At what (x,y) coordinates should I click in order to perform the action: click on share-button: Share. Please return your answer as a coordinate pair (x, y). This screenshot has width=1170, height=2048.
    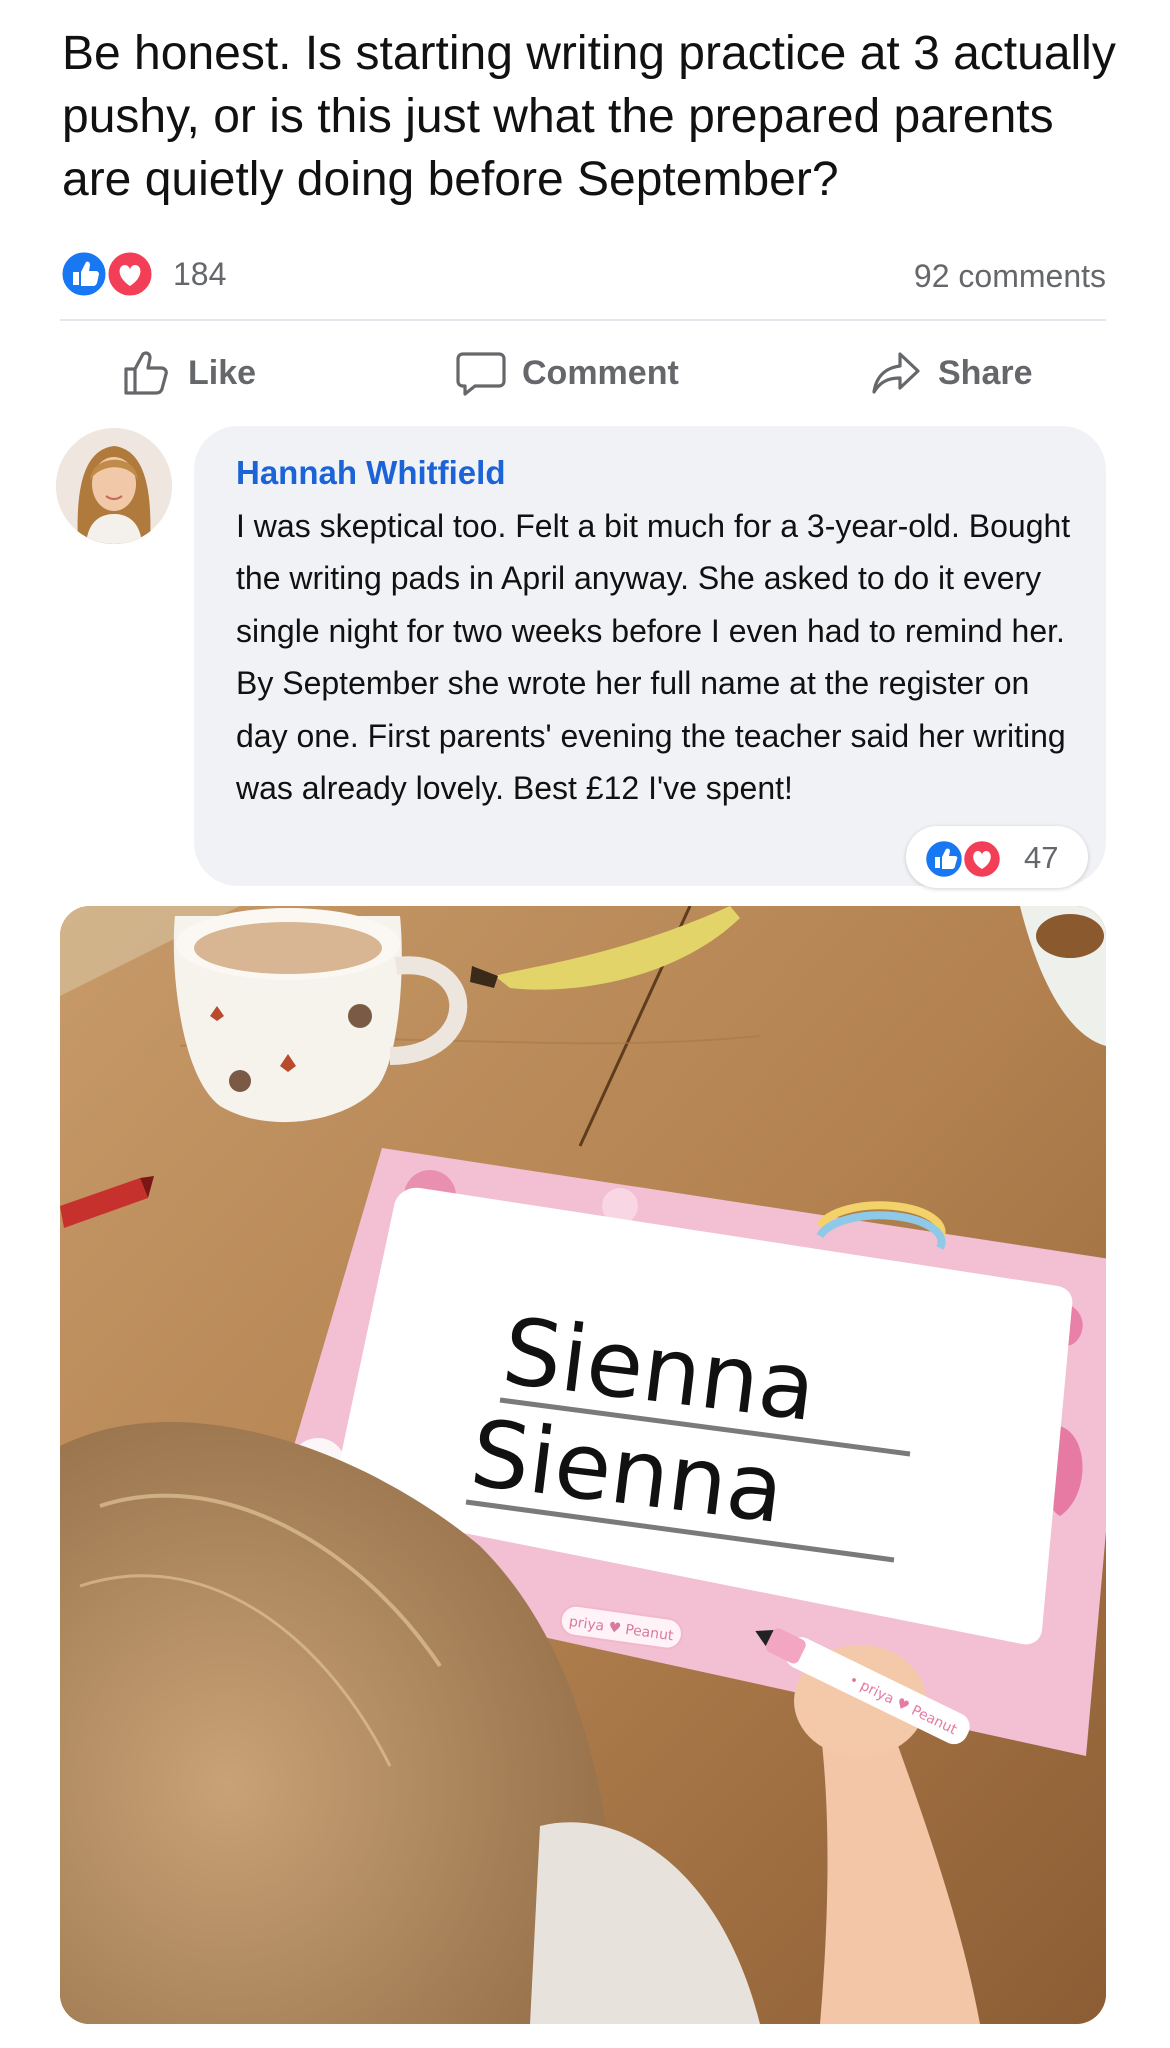
    Looking at the image, I should click on (951, 373).